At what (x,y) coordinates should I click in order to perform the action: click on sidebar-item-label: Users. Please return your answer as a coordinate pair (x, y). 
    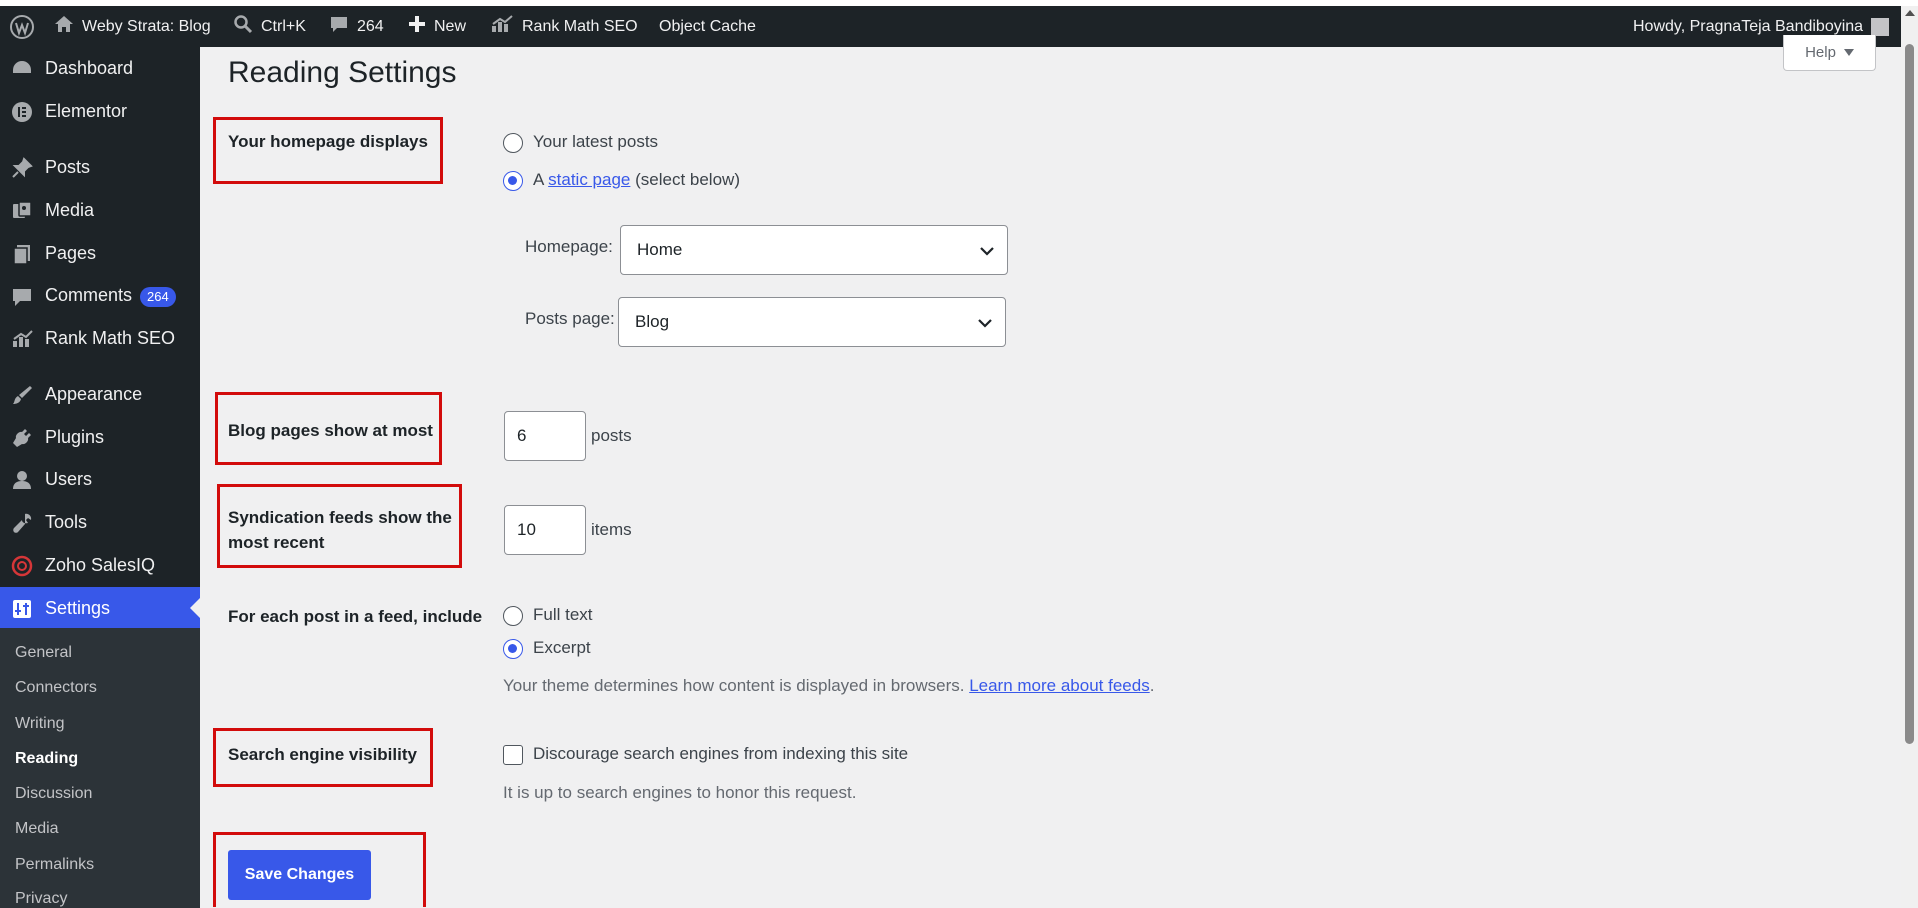
    Looking at the image, I should click on (69, 478).